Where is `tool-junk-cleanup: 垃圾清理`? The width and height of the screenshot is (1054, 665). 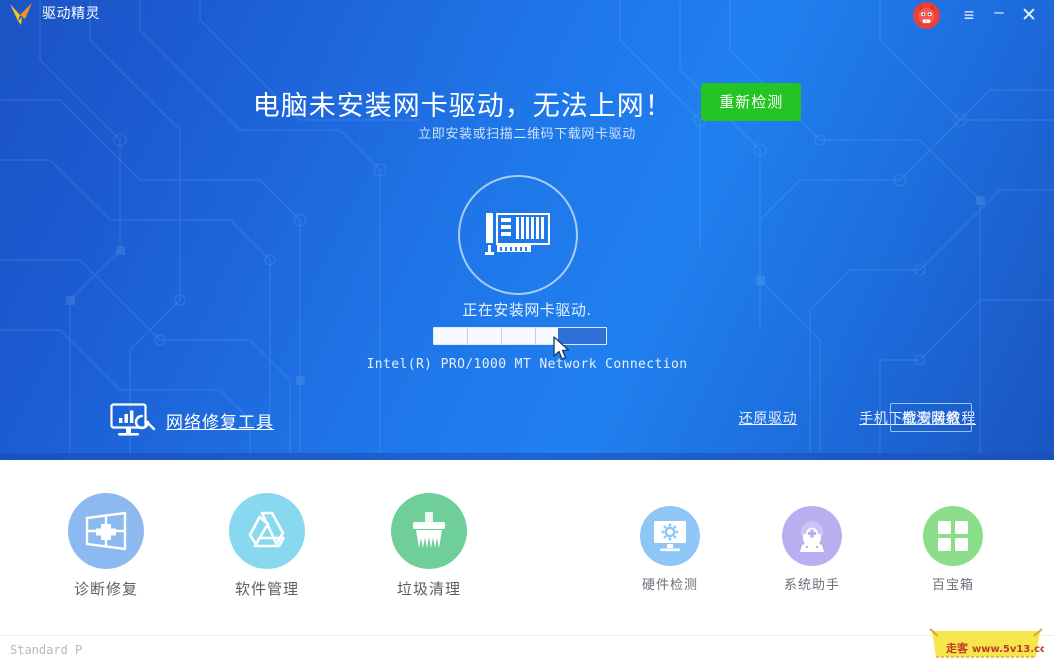
tool-junk-cleanup: 垃圾清理 is located at coordinates (429, 546).